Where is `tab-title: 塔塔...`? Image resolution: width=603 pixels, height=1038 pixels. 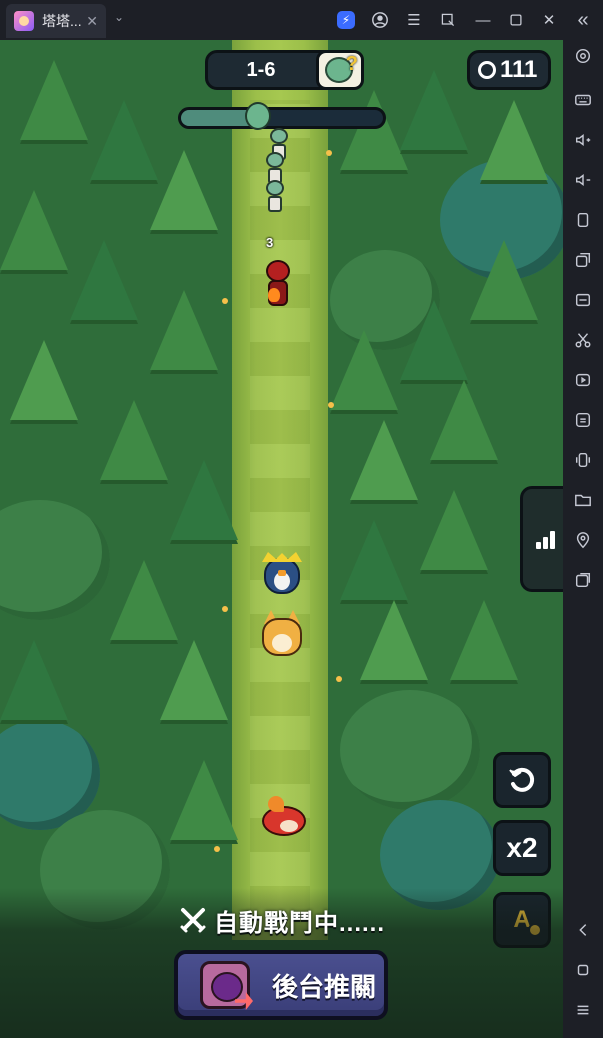
tab-title: 塔塔... is located at coordinates (62, 21).